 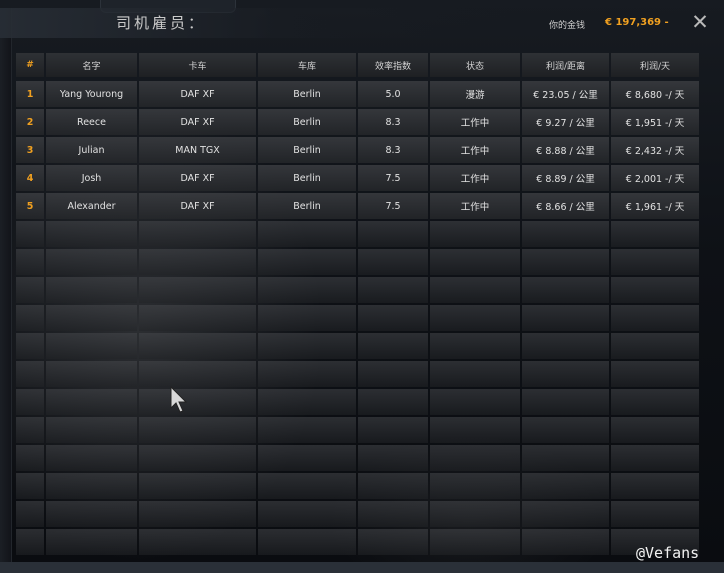 What do you see at coordinates (6, 285) in the screenshot?
I see `left-rail` at bounding box center [6, 285].